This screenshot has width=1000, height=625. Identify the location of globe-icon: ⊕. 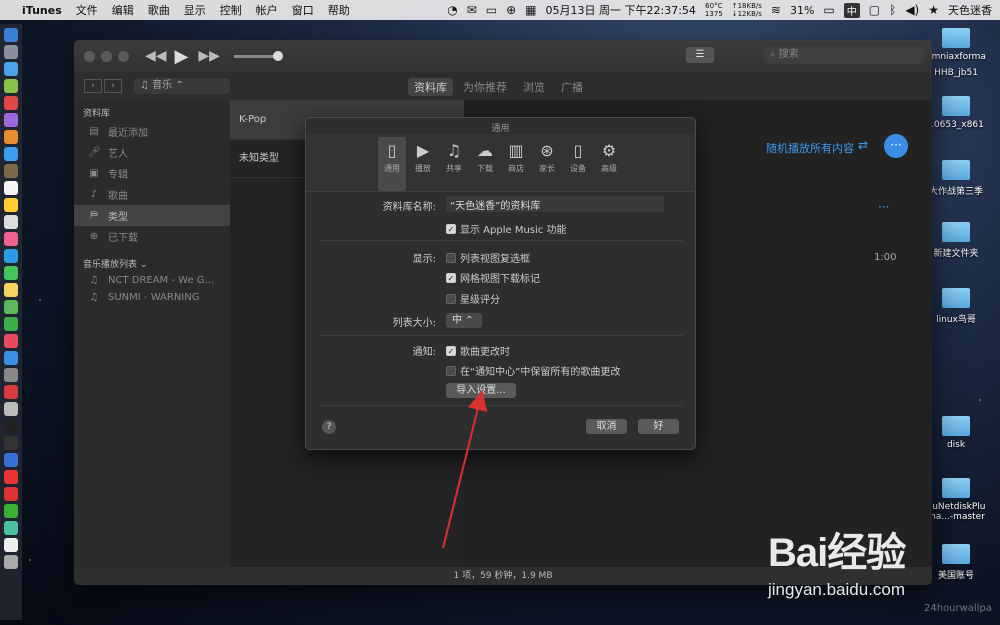
(511, 10).